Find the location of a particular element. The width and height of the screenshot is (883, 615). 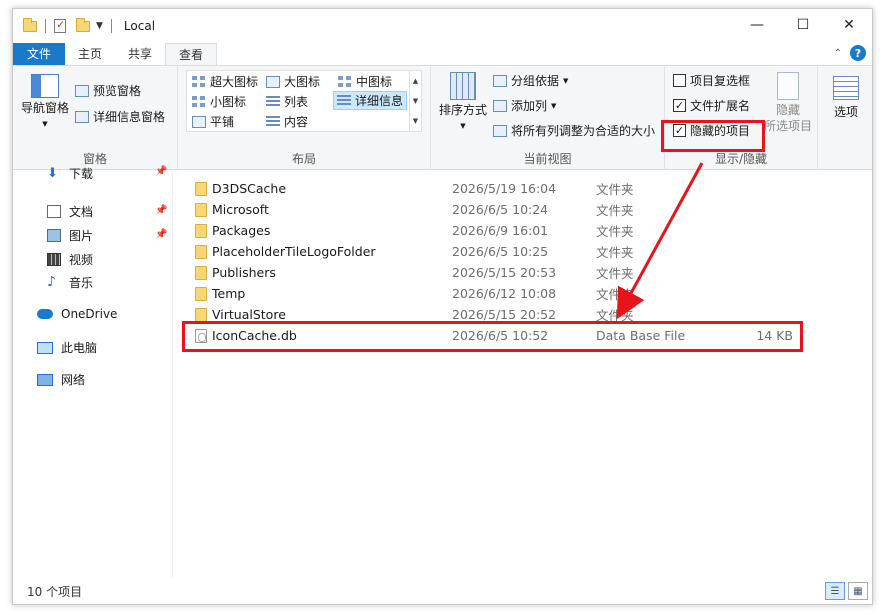

nav-item-documents: 文档 is located at coordinates (70, 211).